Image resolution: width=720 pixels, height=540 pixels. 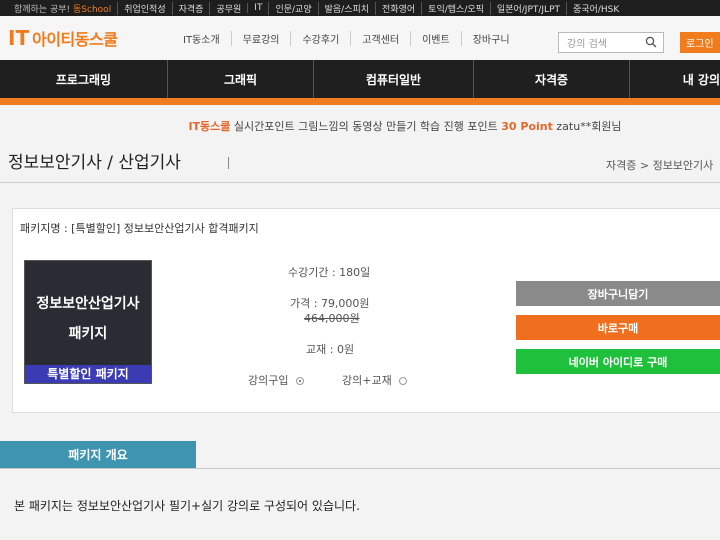 What do you see at coordinates (88, 374) in the screenshot?
I see `thumbnail-badge: 특별할인 패키지` at bounding box center [88, 374].